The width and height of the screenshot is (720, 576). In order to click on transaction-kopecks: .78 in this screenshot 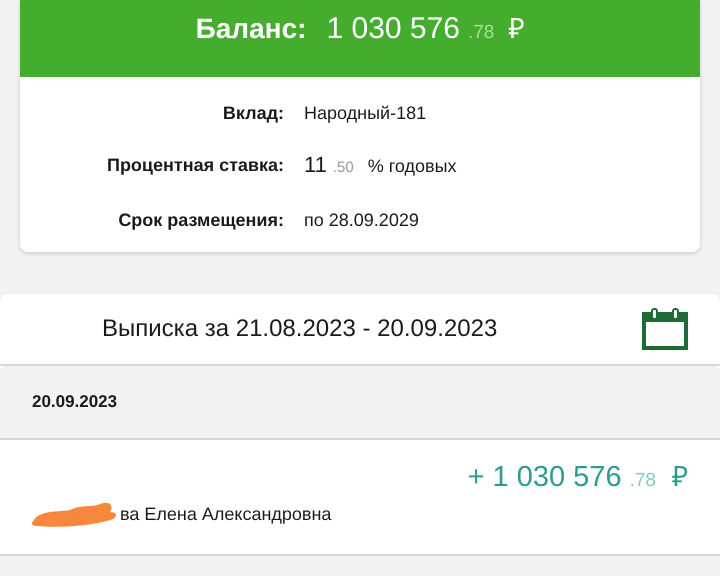, I will do `click(643, 481)`.